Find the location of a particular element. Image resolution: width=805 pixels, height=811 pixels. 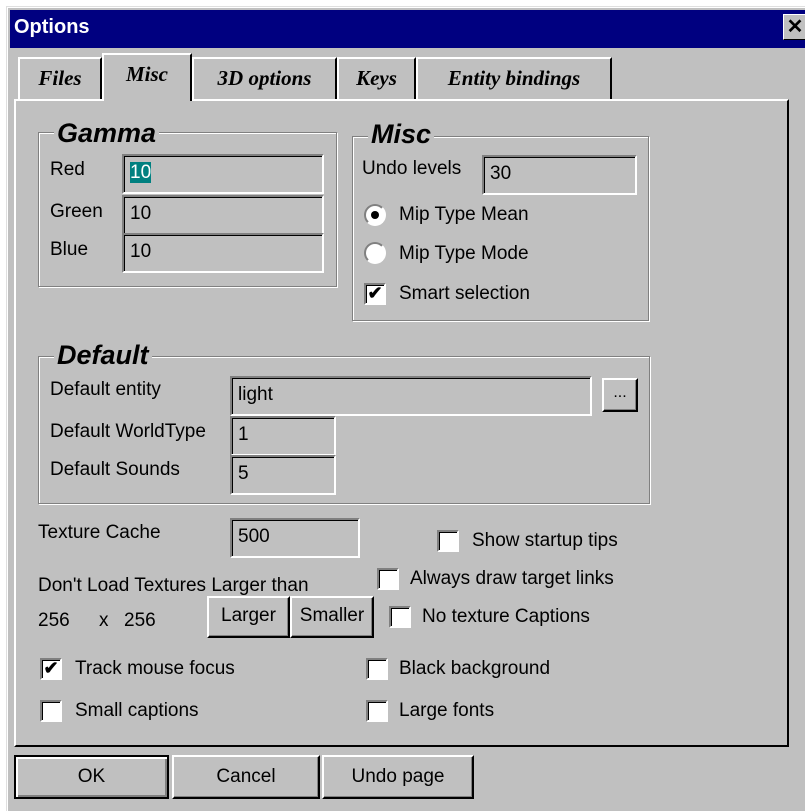

green-label: Green is located at coordinates (76, 211).